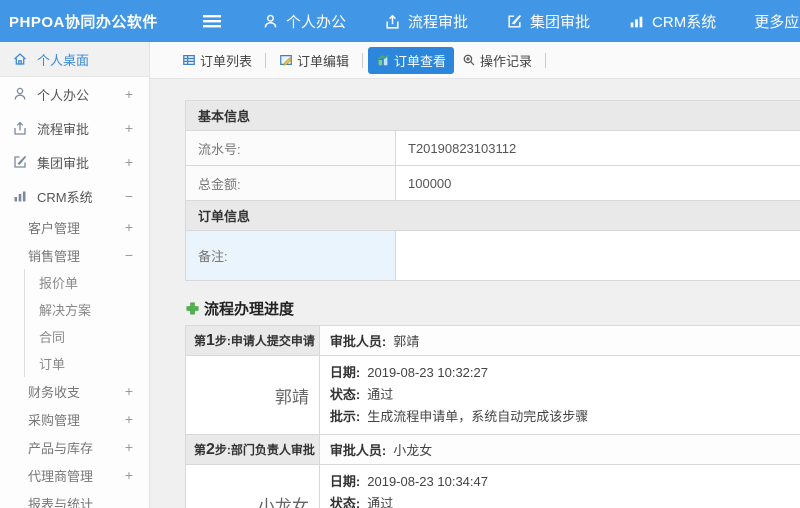  I want to click on table-list-icon, so click(189, 60).